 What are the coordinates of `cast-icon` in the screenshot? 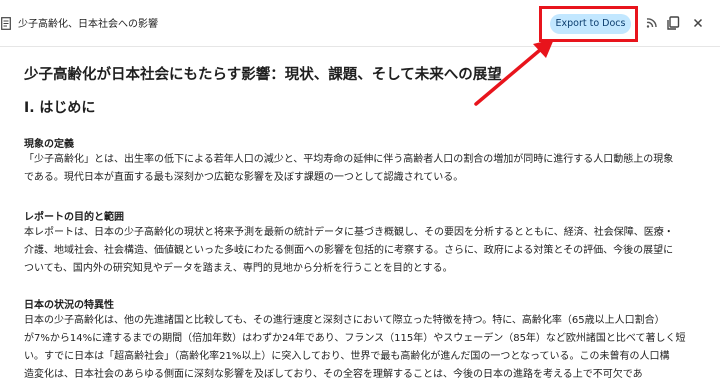 It's located at (652, 23).